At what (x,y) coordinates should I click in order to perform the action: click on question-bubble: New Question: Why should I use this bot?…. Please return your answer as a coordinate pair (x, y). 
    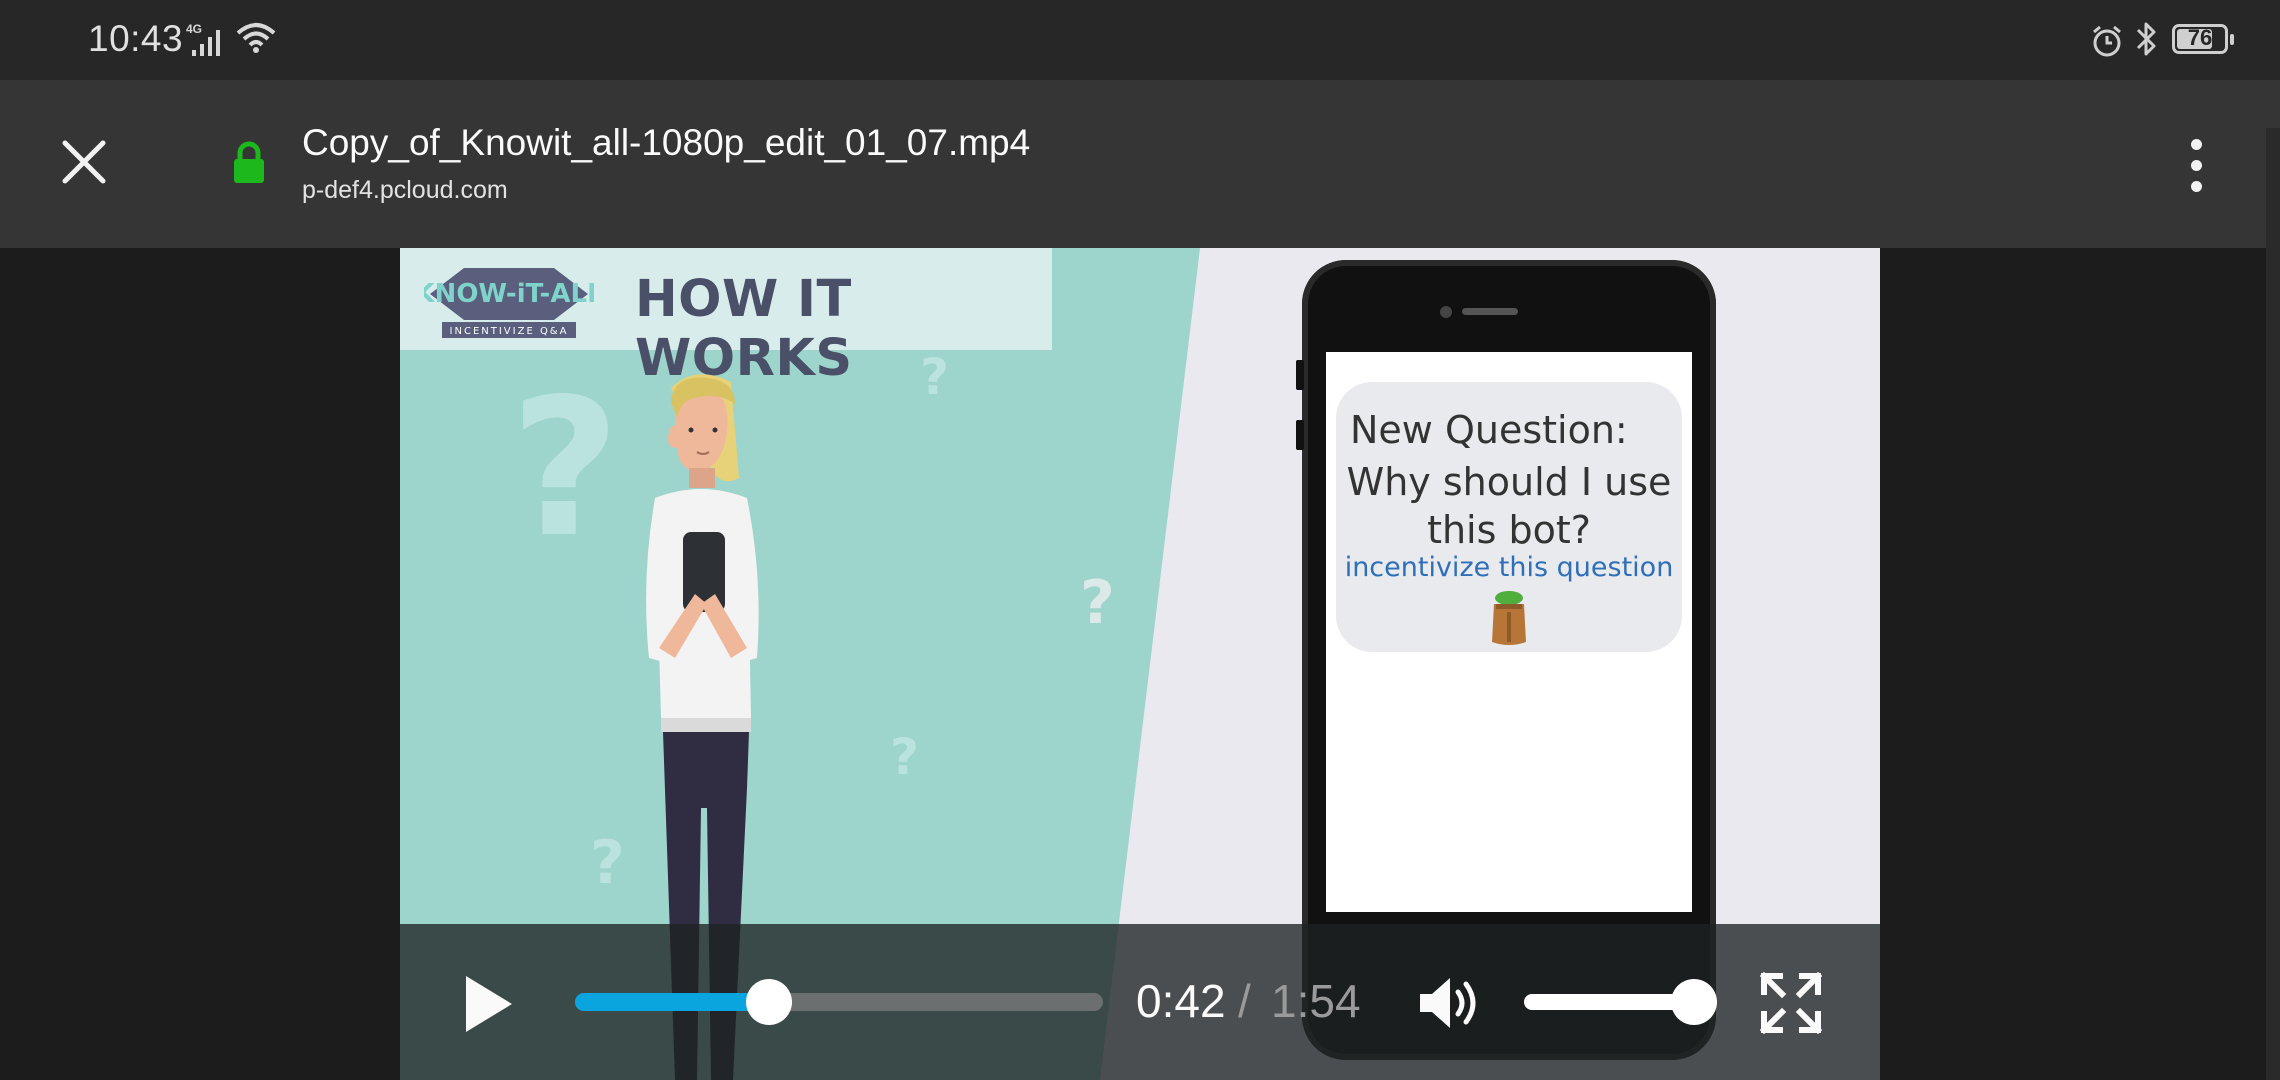
    Looking at the image, I should click on (1509, 517).